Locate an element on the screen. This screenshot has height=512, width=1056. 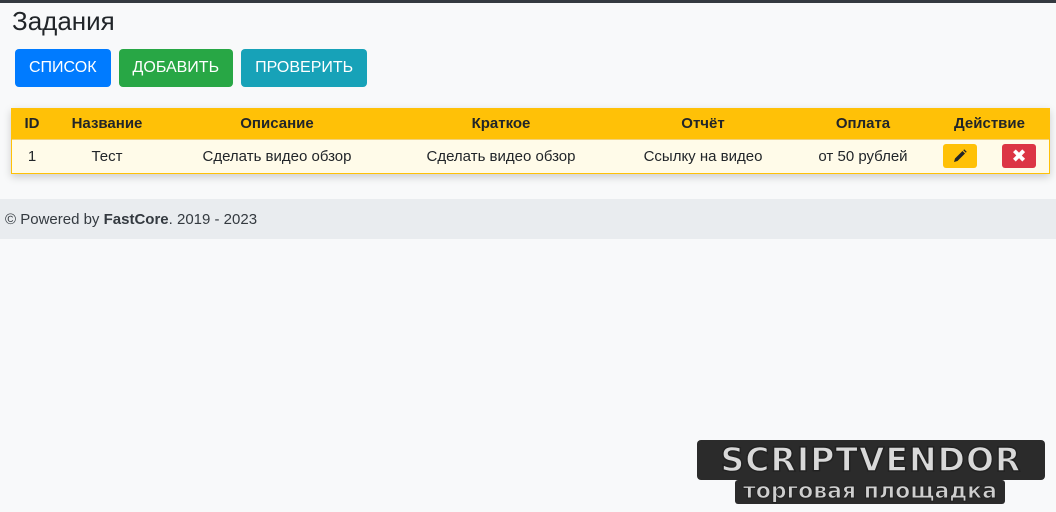
col-header-name: Название is located at coordinates (107, 124).